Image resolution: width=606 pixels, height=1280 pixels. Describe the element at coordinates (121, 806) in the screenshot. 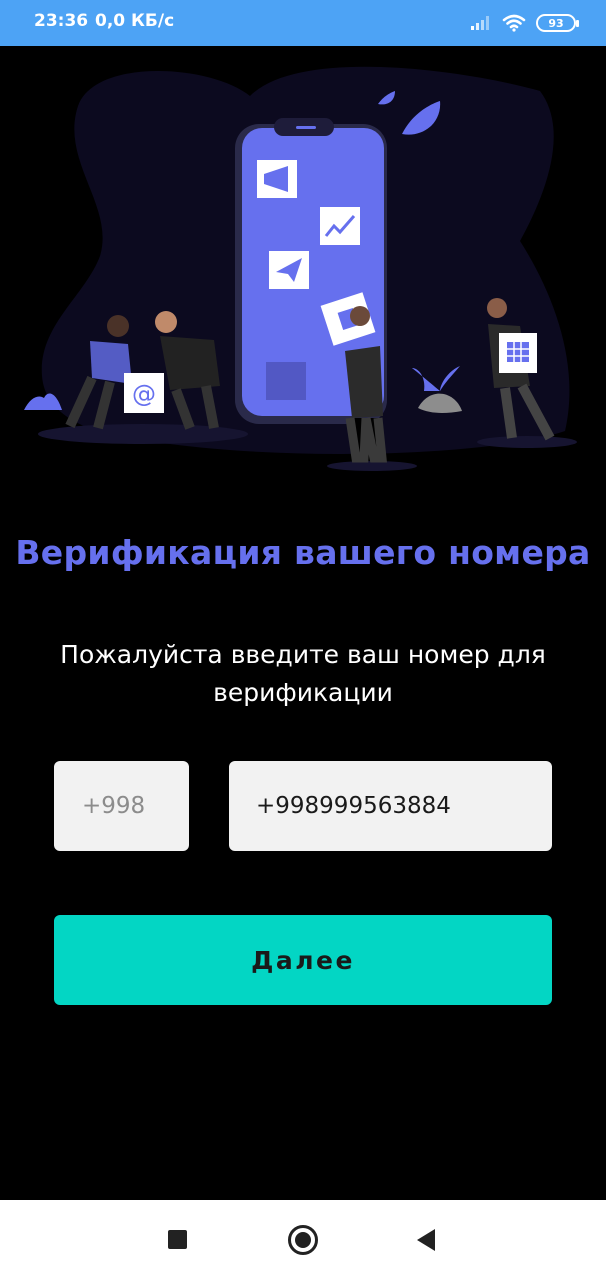

I see `country-code-field` at that location.